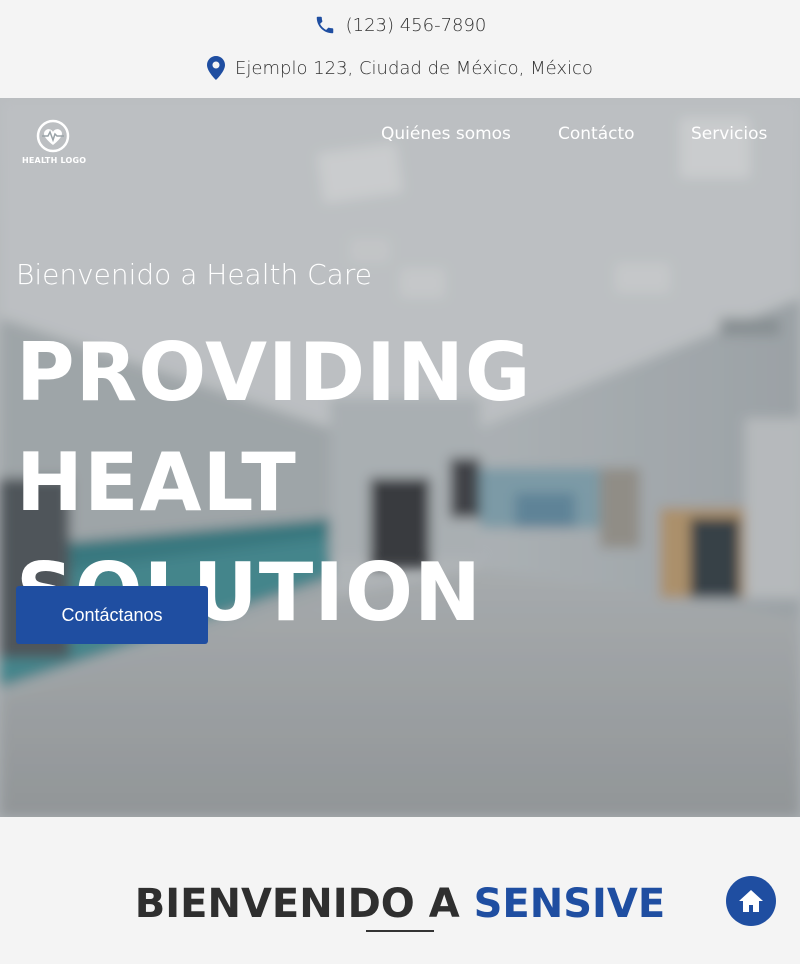 Image resolution: width=800 pixels, height=964 pixels. I want to click on nav-link-contacto: Contácto, so click(596, 134).